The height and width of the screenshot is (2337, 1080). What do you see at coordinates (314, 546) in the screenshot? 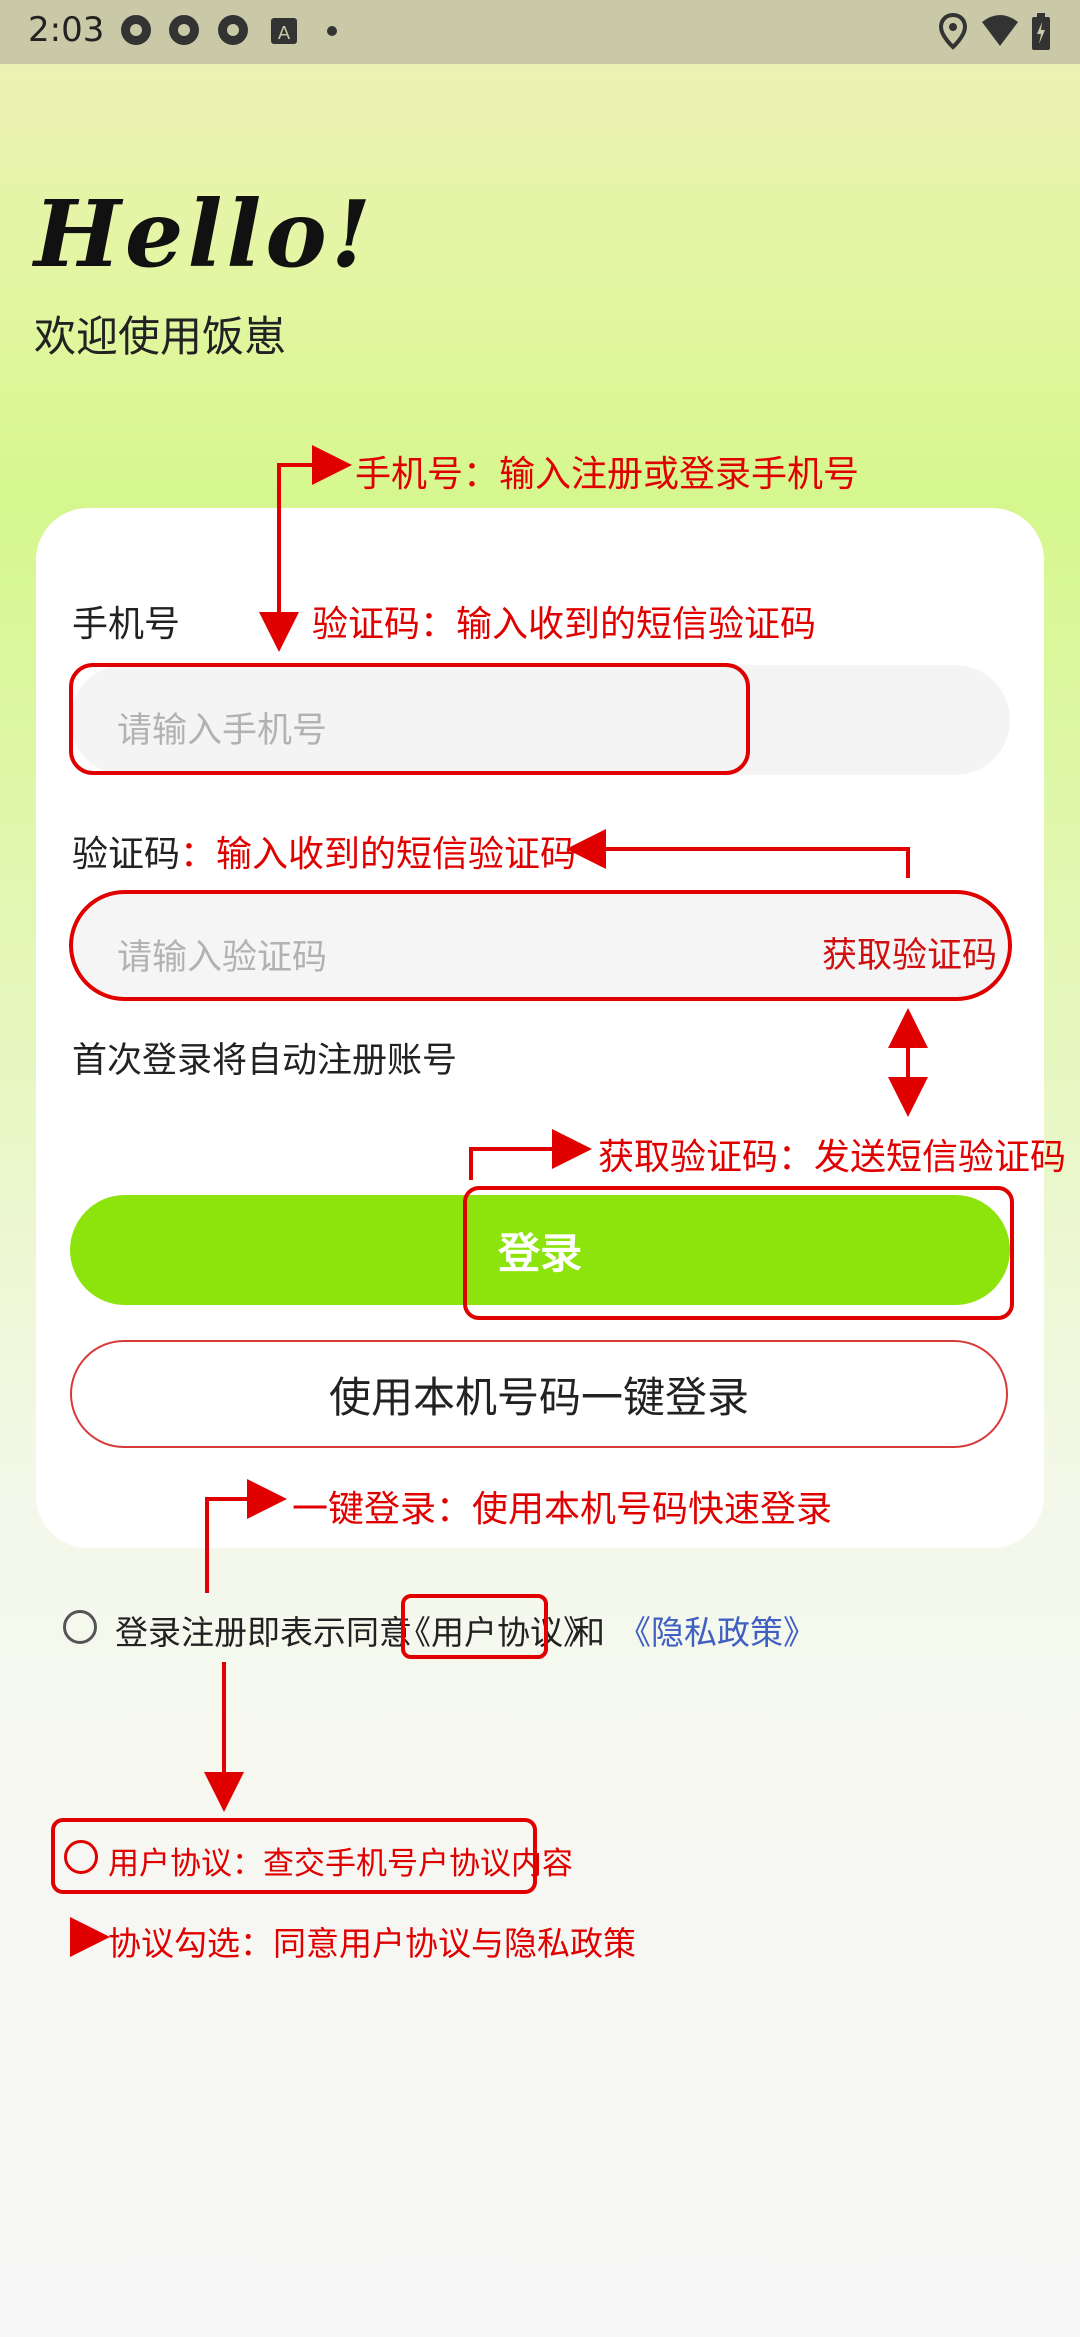
I see `arrow-phone` at bounding box center [314, 546].